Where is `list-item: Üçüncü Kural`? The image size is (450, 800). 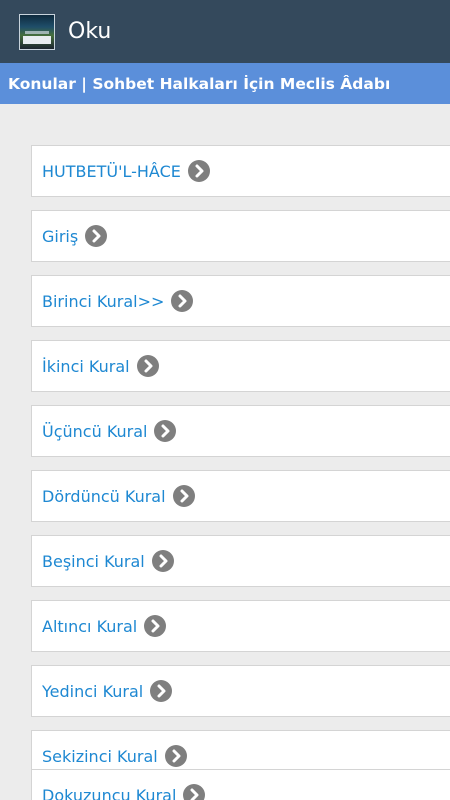
list-item: Üçüncü Kural is located at coordinates (240, 431).